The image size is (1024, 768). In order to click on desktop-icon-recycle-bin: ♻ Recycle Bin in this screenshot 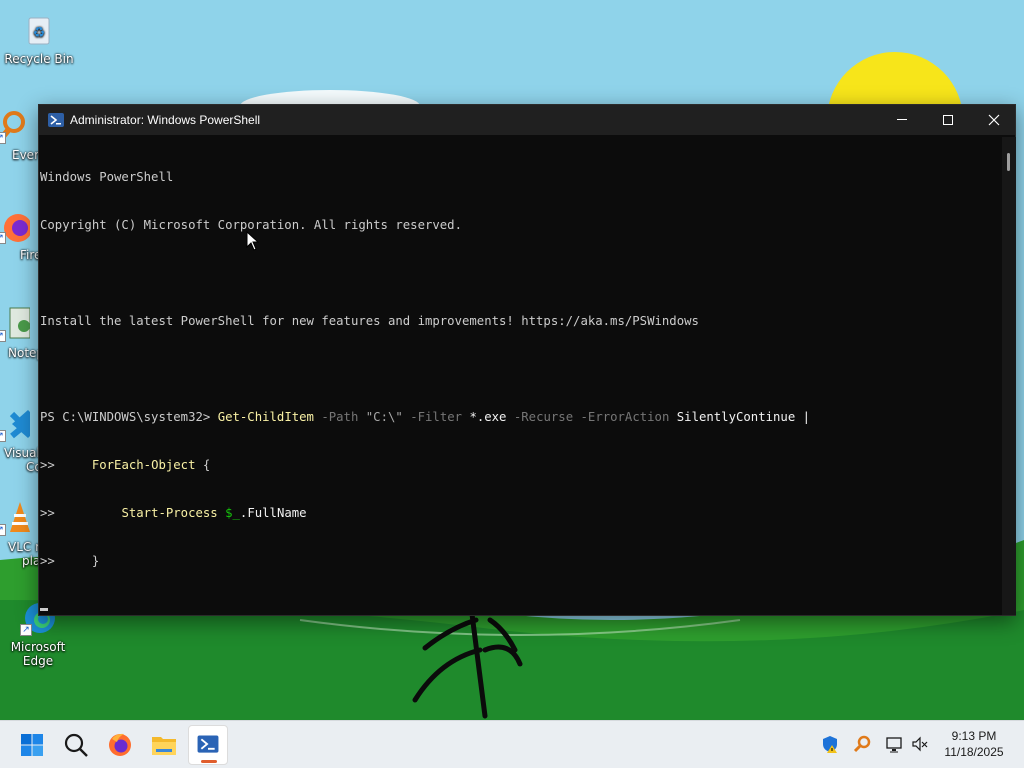, I will do `click(39, 39)`.